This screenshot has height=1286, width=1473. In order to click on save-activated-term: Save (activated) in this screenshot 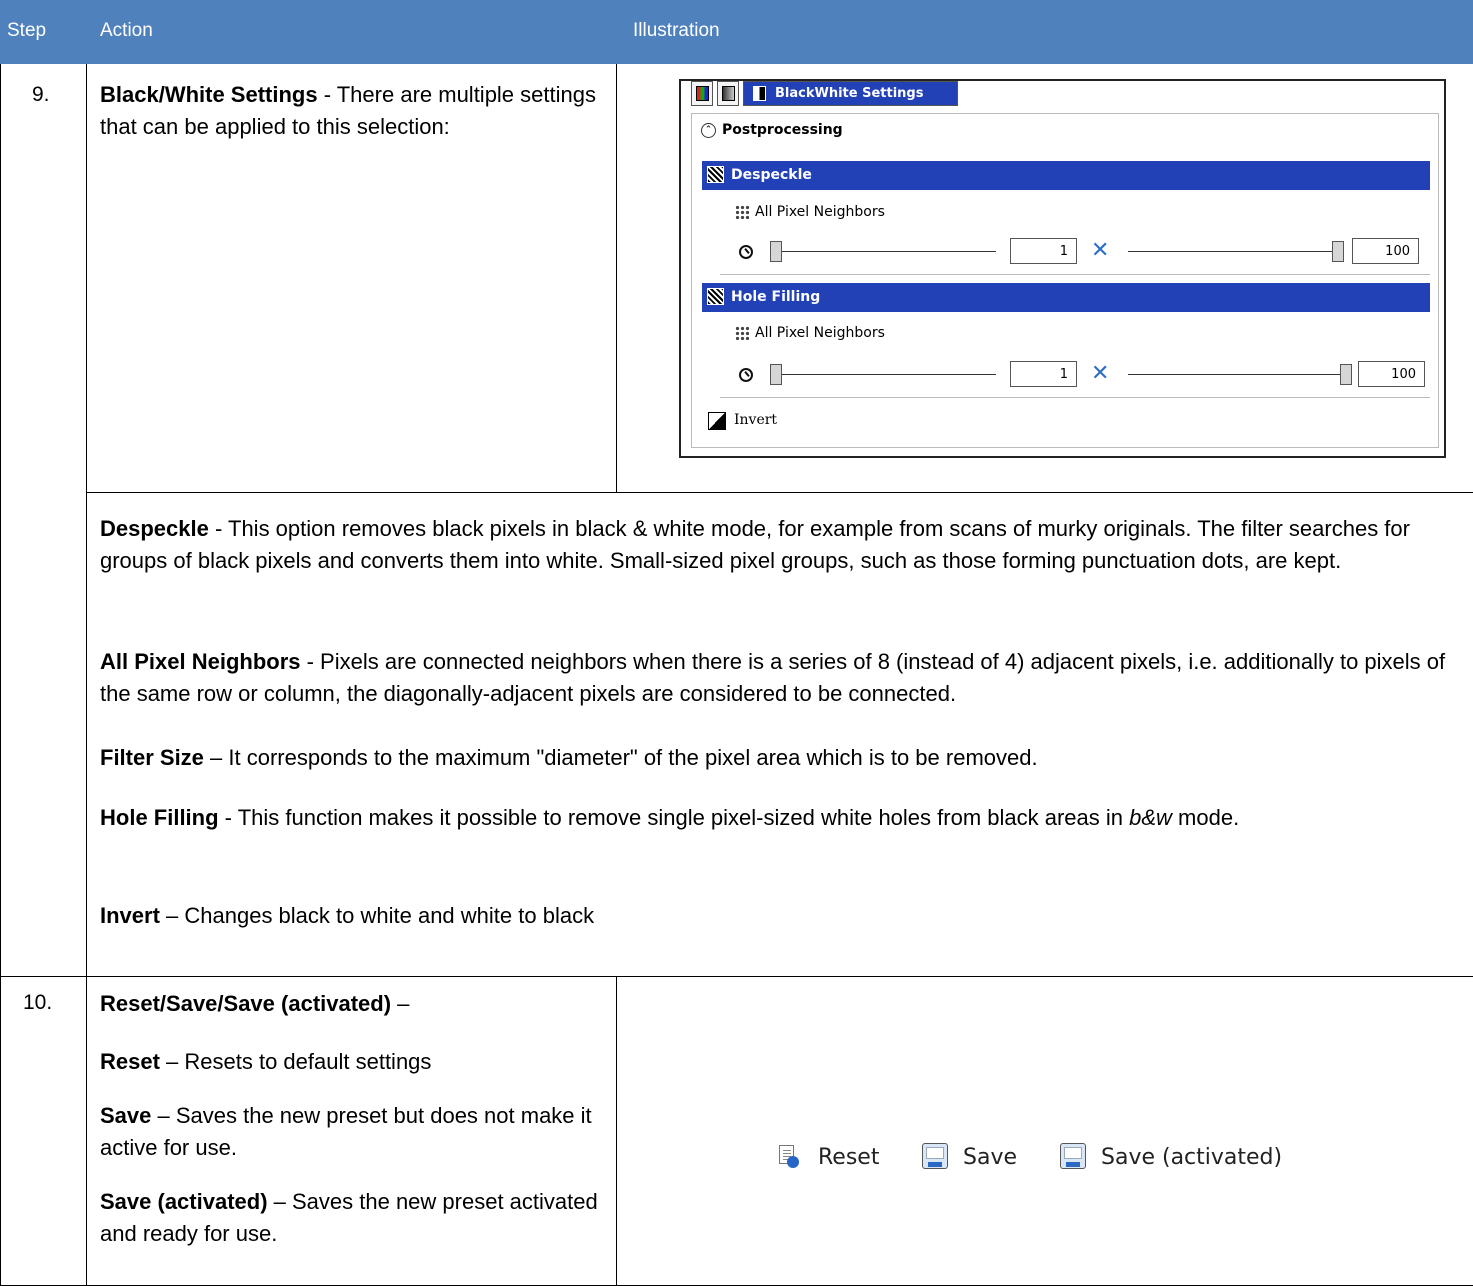, I will do `click(184, 1201)`.